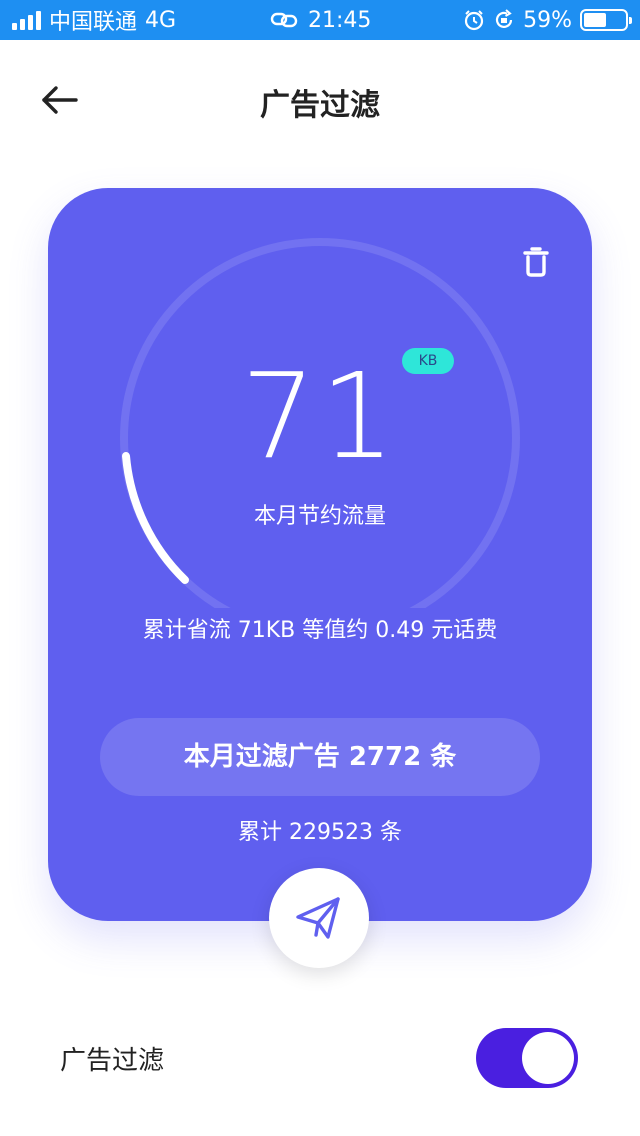 This screenshot has width=640, height=1136. What do you see at coordinates (320, 832) in the screenshot?
I see `total-filtered-text: 累计 229523 条` at bounding box center [320, 832].